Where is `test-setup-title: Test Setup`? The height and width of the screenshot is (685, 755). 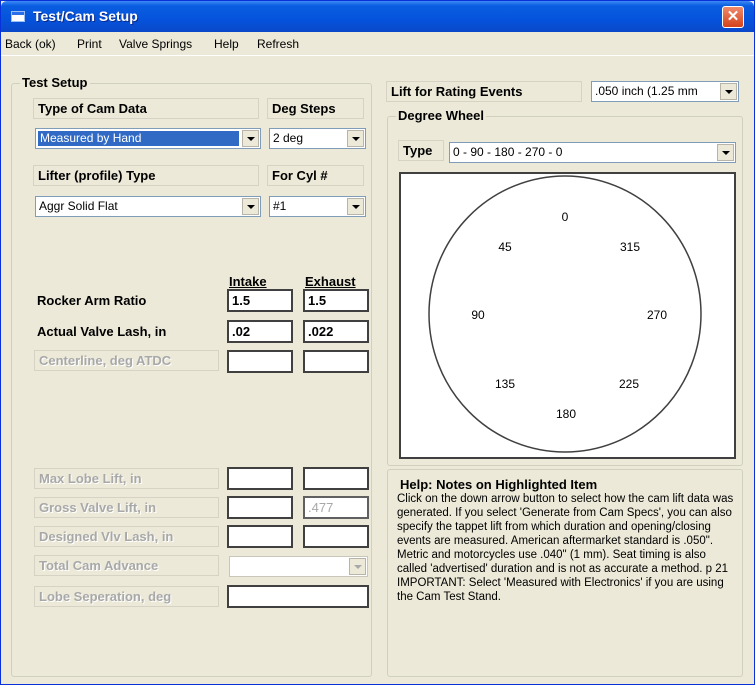
test-setup-title: Test Setup is located at coordinates (55, 82).